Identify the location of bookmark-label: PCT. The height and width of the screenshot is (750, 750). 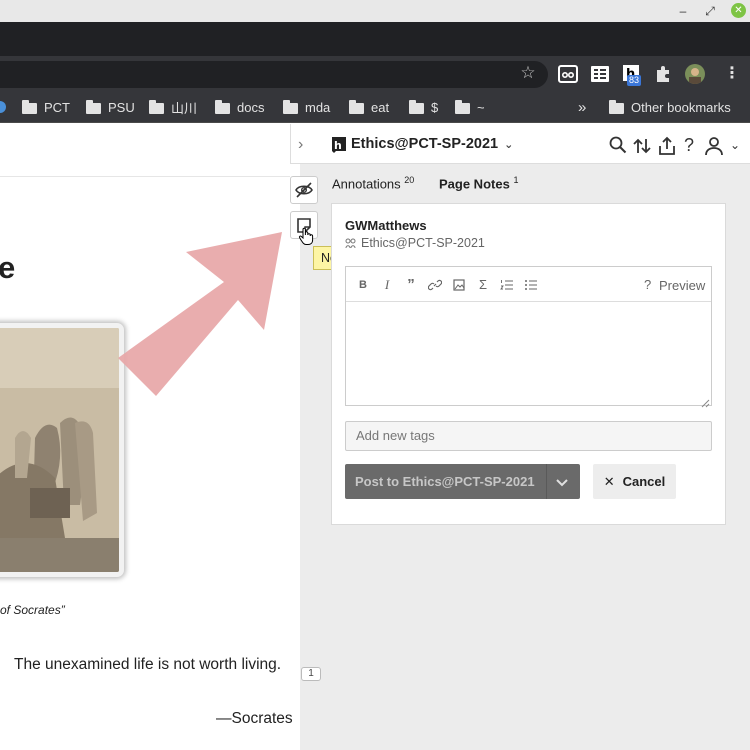
(57, 107).